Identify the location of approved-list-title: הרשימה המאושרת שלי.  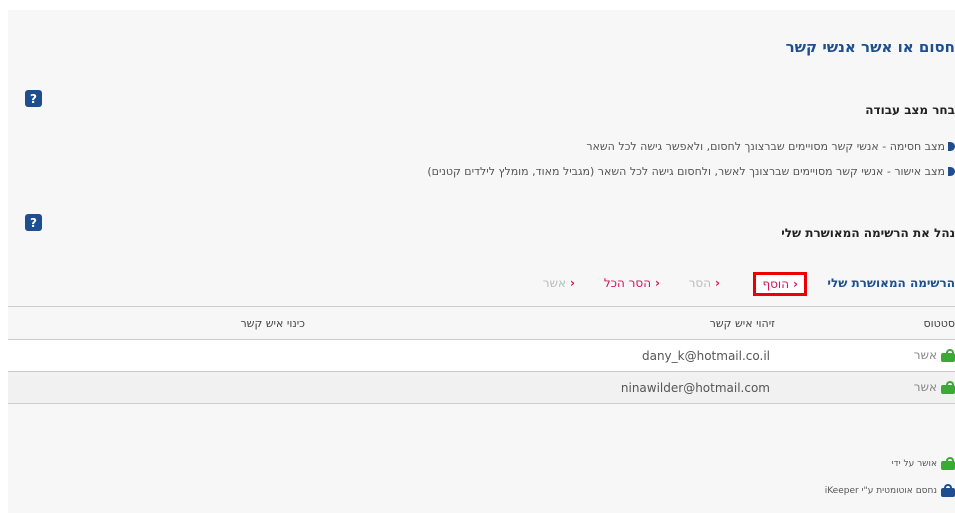
(891, 283).